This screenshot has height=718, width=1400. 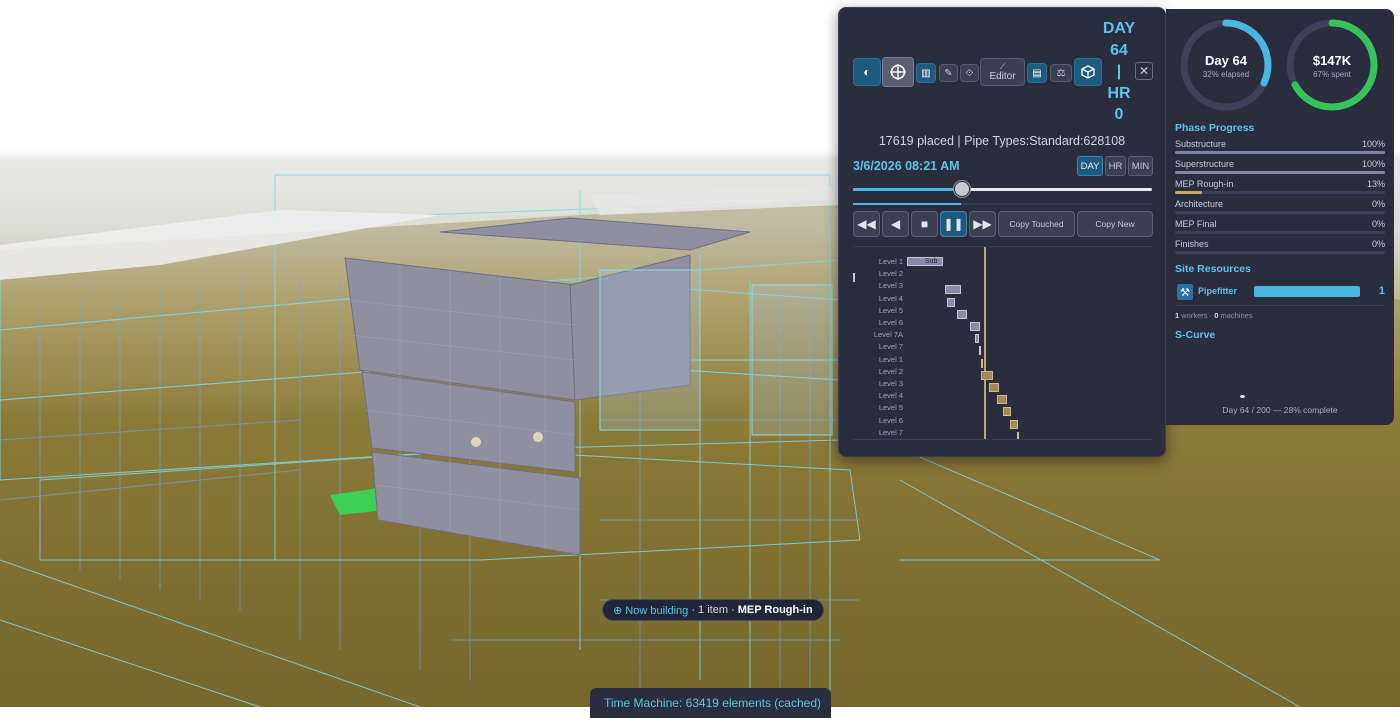 What do you see at coordinates (866, 224) in the screenshot?
I see `rewind-button: ◀◀` at bounding box center [866, 224].